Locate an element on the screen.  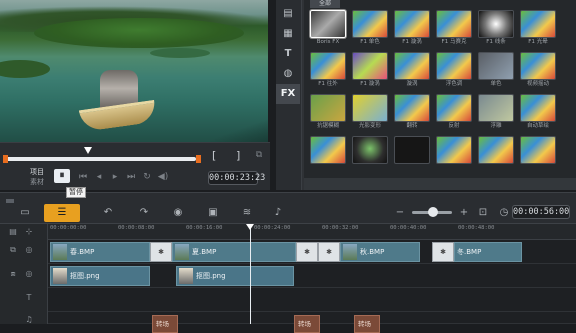
playhead-handle is located at coordinates (250, 227).